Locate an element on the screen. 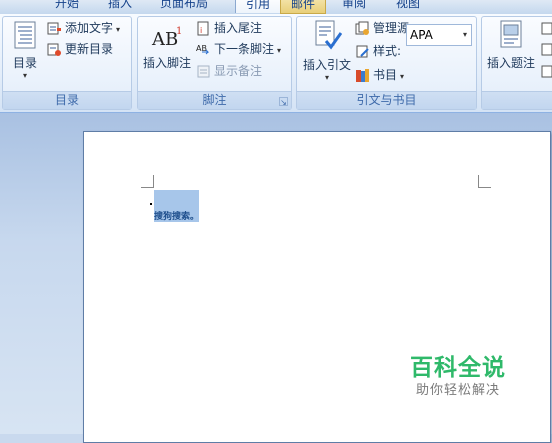 The image size is (552, 443). style-label: 样式: is located at coordinates (387, 51).